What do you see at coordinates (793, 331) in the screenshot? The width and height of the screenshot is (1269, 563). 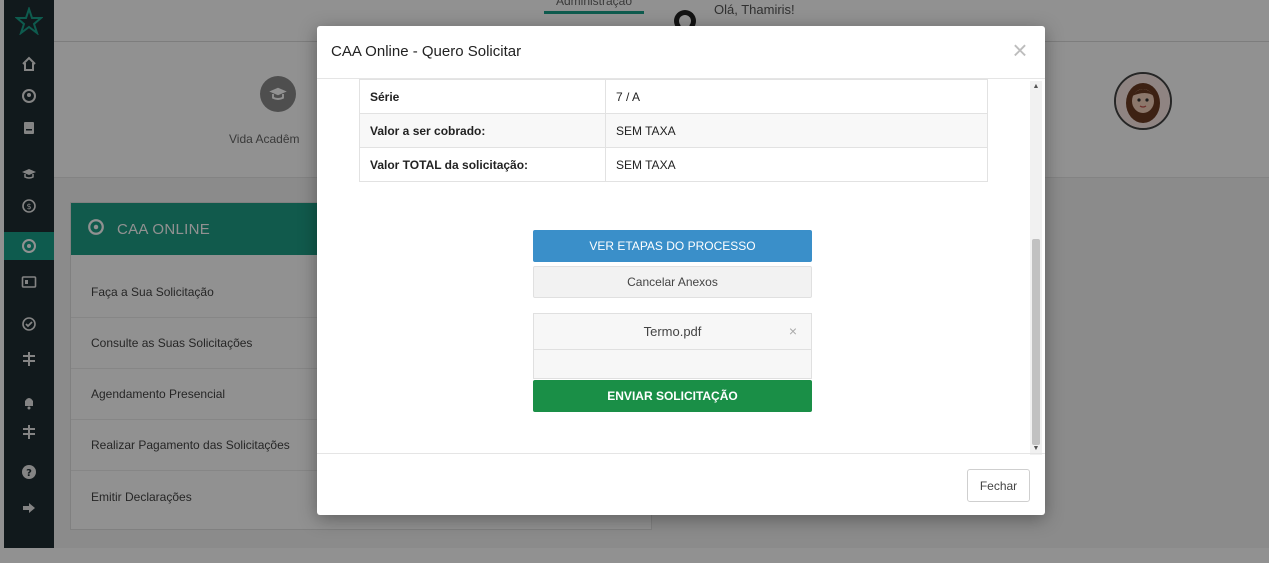 I see `remove-attachment-icon: ×` at bounding box center [793, 331].